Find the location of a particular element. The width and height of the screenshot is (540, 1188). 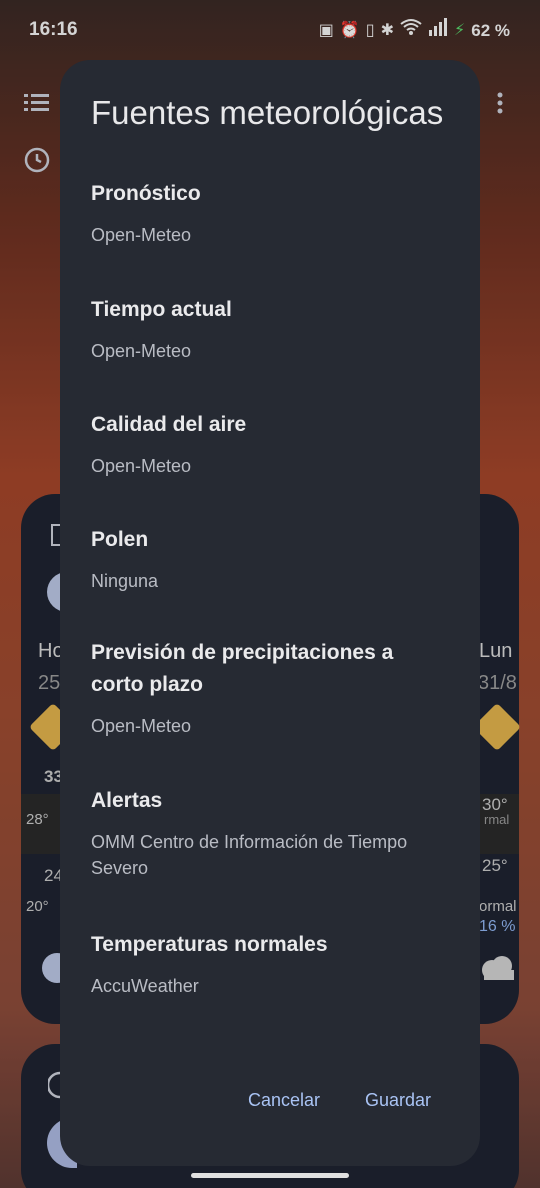

source-item-normals: Temperaturas normales AccuWeather is located at coordinates (271, 964).